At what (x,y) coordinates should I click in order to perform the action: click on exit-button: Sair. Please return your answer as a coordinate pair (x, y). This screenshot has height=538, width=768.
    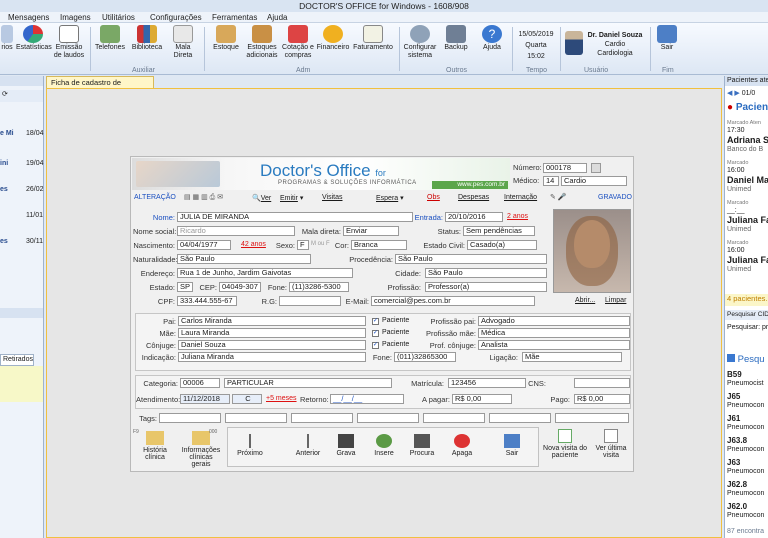
    Looking at the image, I should click on (667, 38).